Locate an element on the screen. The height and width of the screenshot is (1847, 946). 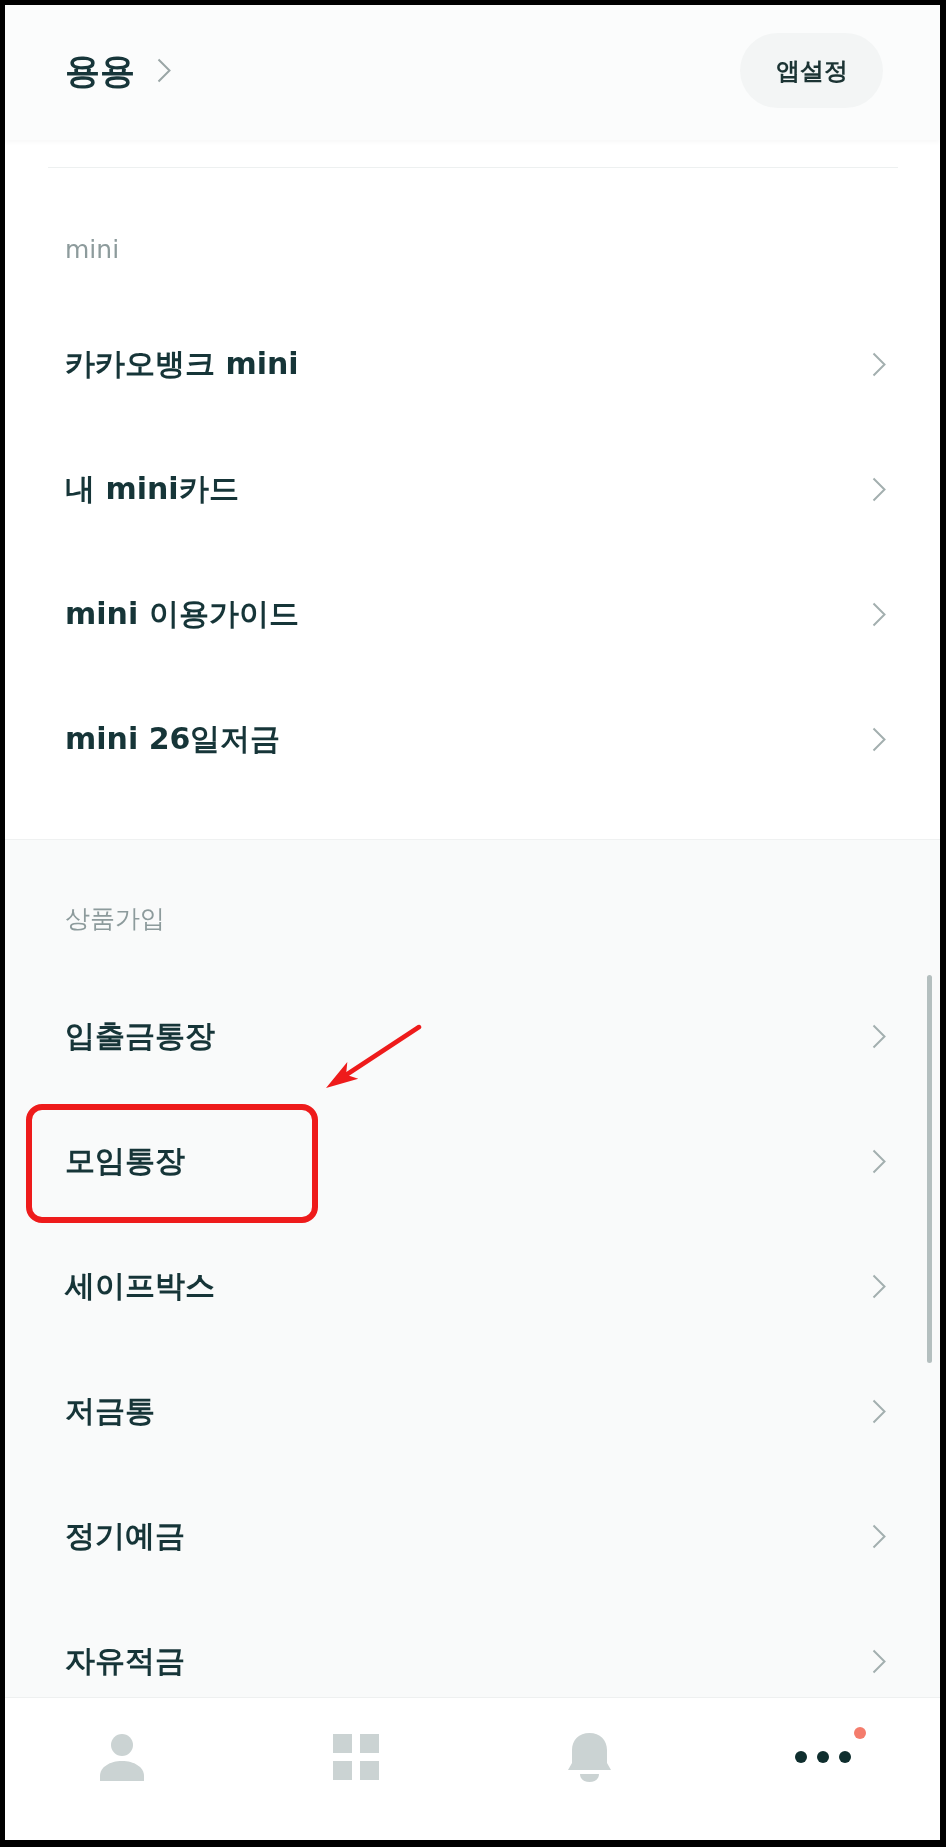
menu-item: 카카오뱅크 mini is located at coordinates (472, 364).